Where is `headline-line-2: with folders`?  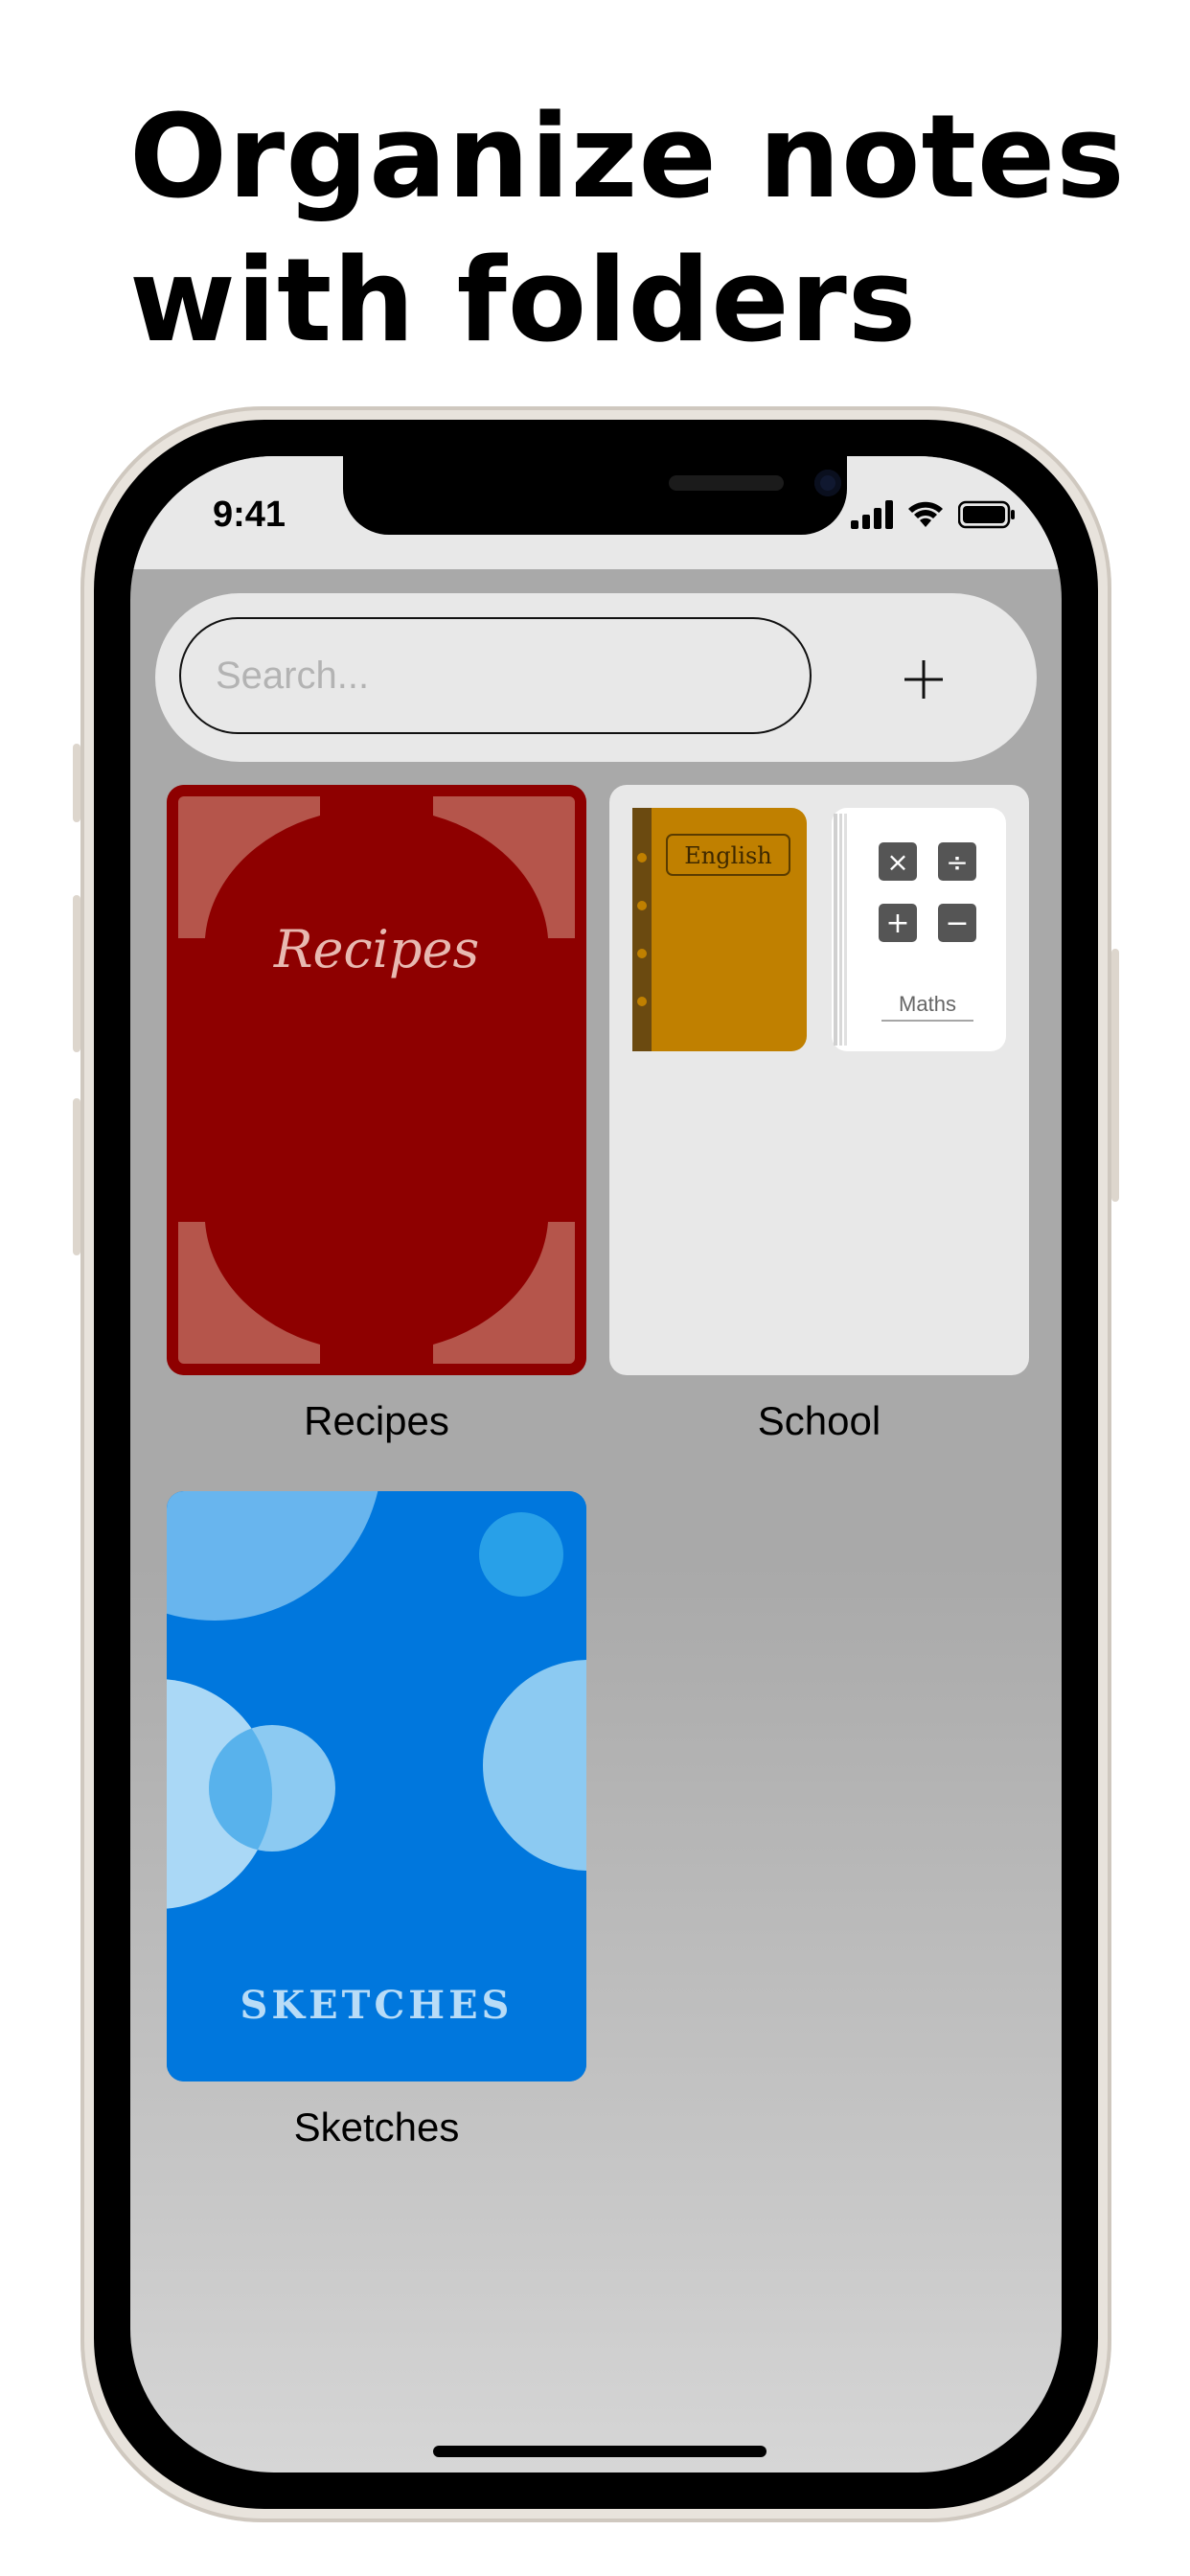
headline-line-2: with folders is located at coordinates (524, 301).